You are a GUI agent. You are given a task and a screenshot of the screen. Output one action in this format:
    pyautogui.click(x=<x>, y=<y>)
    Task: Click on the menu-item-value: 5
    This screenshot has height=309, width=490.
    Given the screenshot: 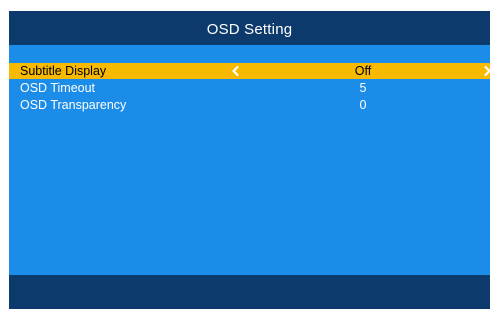 What is the action you would take?
    pyautogui.click(x=363, y=88)
    